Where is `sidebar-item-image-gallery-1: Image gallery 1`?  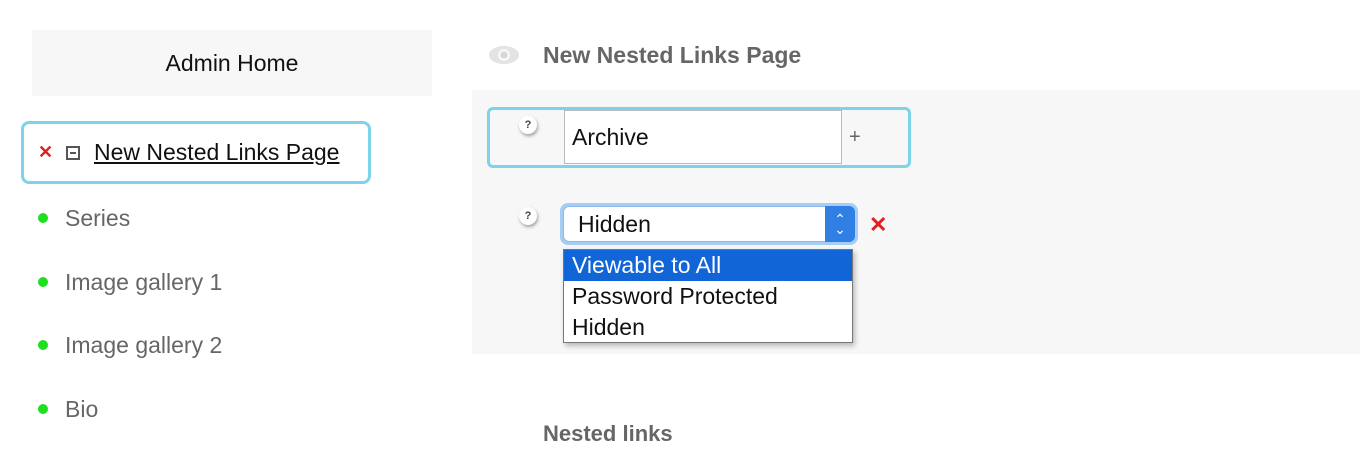
sidebar-item-image-gallery-1: Image gallery 1 is located at coordinates (130, 282).